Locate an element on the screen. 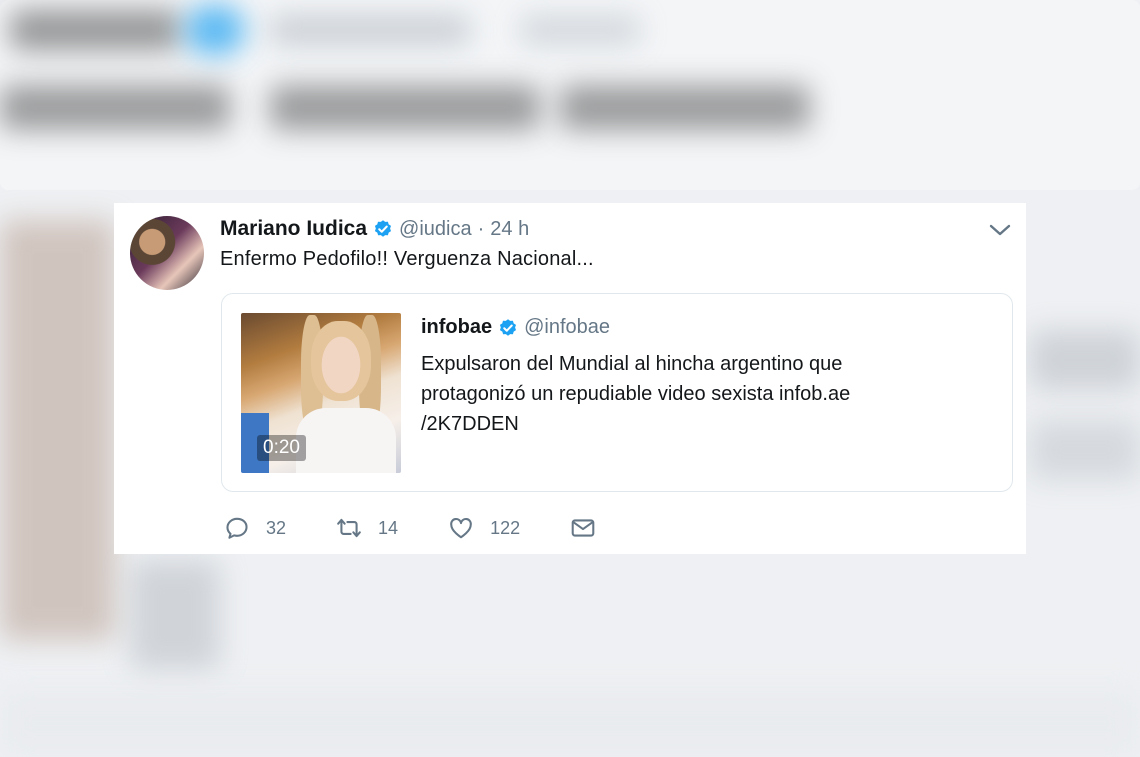  quoted-author-handle: @infobae is located at coordinates (567, 327).